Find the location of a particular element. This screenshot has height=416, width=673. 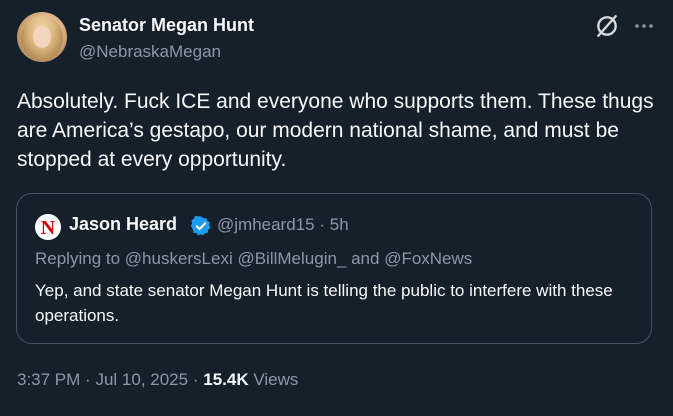

nebraska-n-icon: N is located at coordinates (48, 227).